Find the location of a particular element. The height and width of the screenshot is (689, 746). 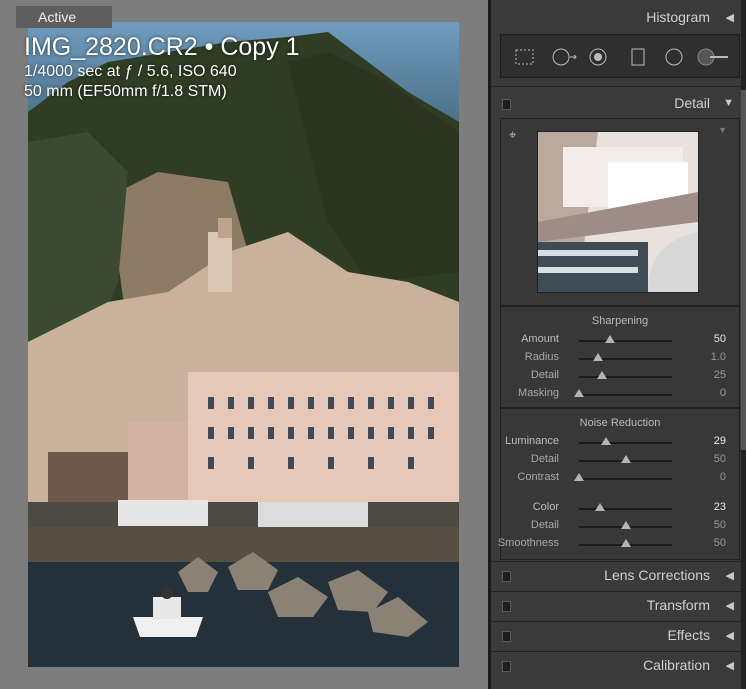

slider-label: Masking is located at coordinates (538, 393).